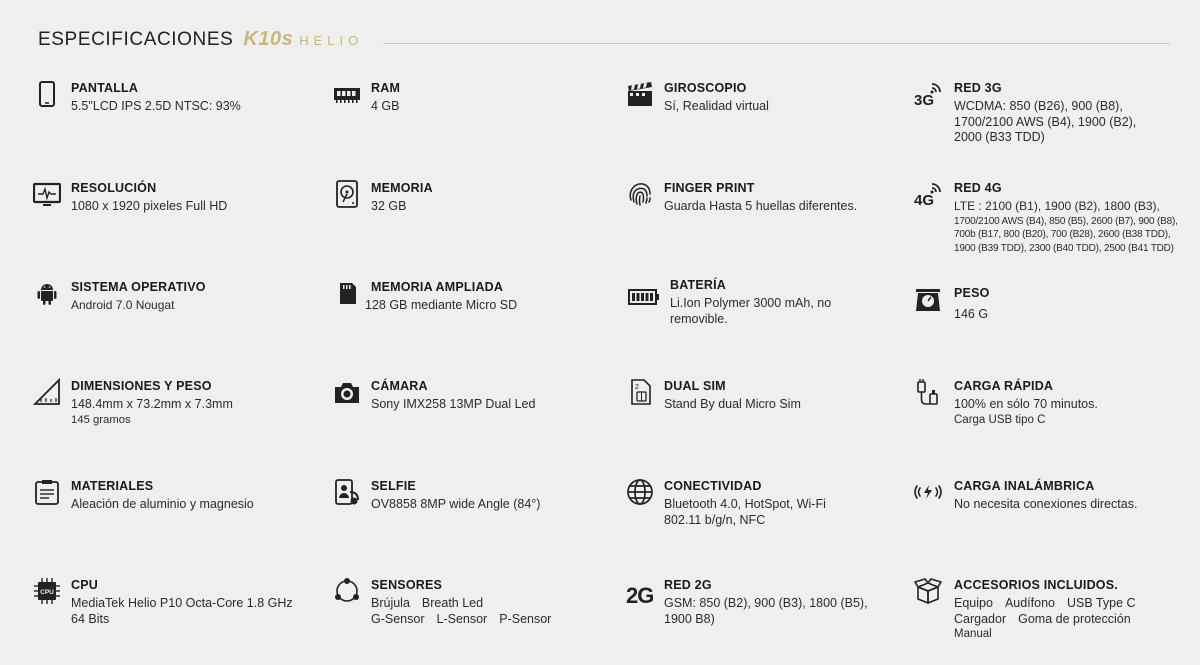 The width and height of the screenshot is (1200, 665). I want to click on wireless-charging-icon, so click(928, 492).